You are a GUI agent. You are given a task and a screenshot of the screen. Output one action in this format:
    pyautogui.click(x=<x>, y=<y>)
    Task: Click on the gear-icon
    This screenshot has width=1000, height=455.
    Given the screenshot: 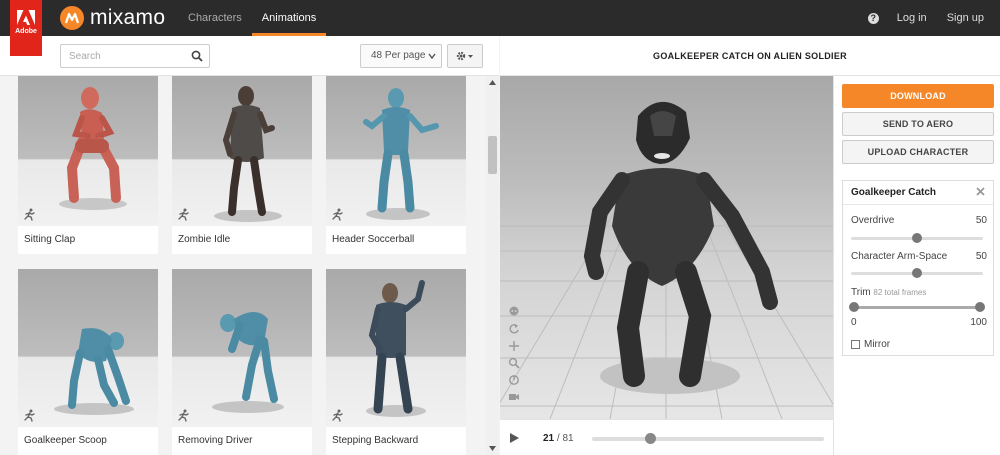 What is the action you would take?
    pyautogui.click(x=464, y=56)
    